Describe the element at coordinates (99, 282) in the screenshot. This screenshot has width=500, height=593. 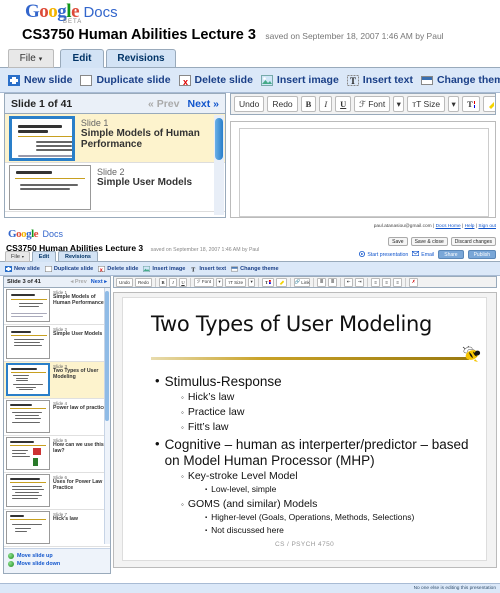
I see `next-slide-button: Next ▸` at that location.